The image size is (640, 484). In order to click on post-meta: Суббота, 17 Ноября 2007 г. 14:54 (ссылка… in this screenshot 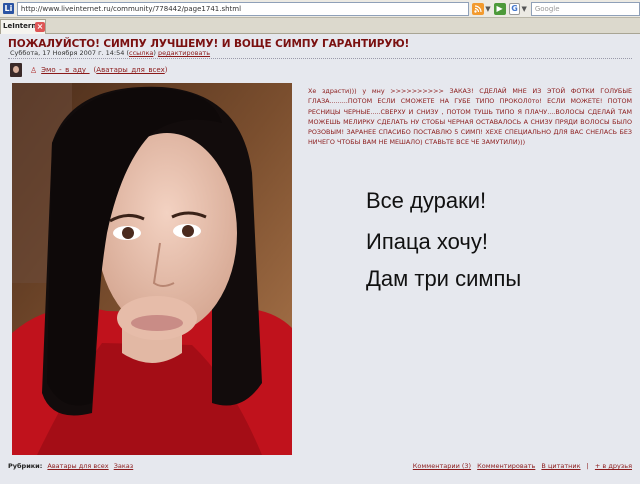, I will do `click(110, 53)`.